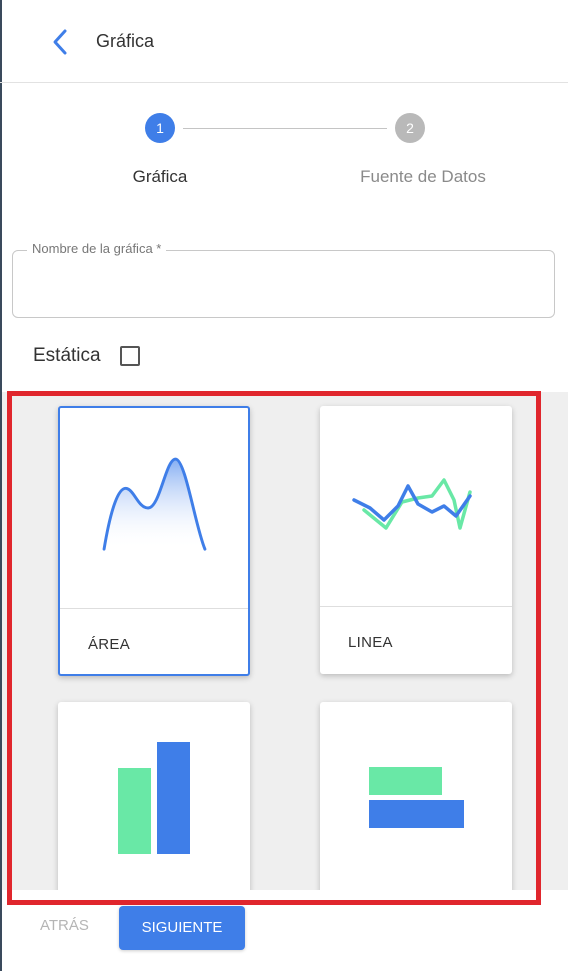  Describe the element at coordinates (423, 176) in the screenshot. I see `step-2-label: Fuente de Datos` at that location.